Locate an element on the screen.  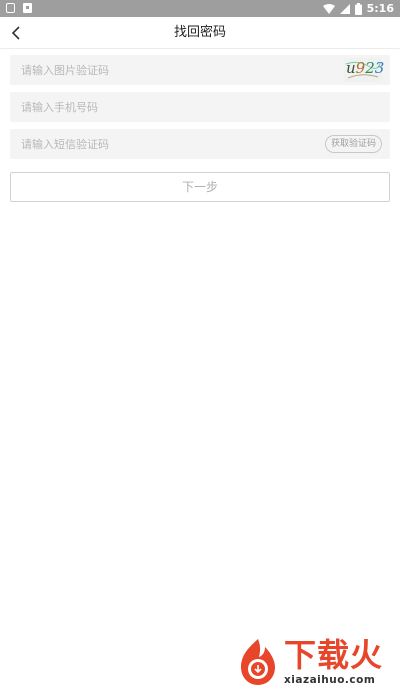
phone-input is located at coordinates (160, 107).